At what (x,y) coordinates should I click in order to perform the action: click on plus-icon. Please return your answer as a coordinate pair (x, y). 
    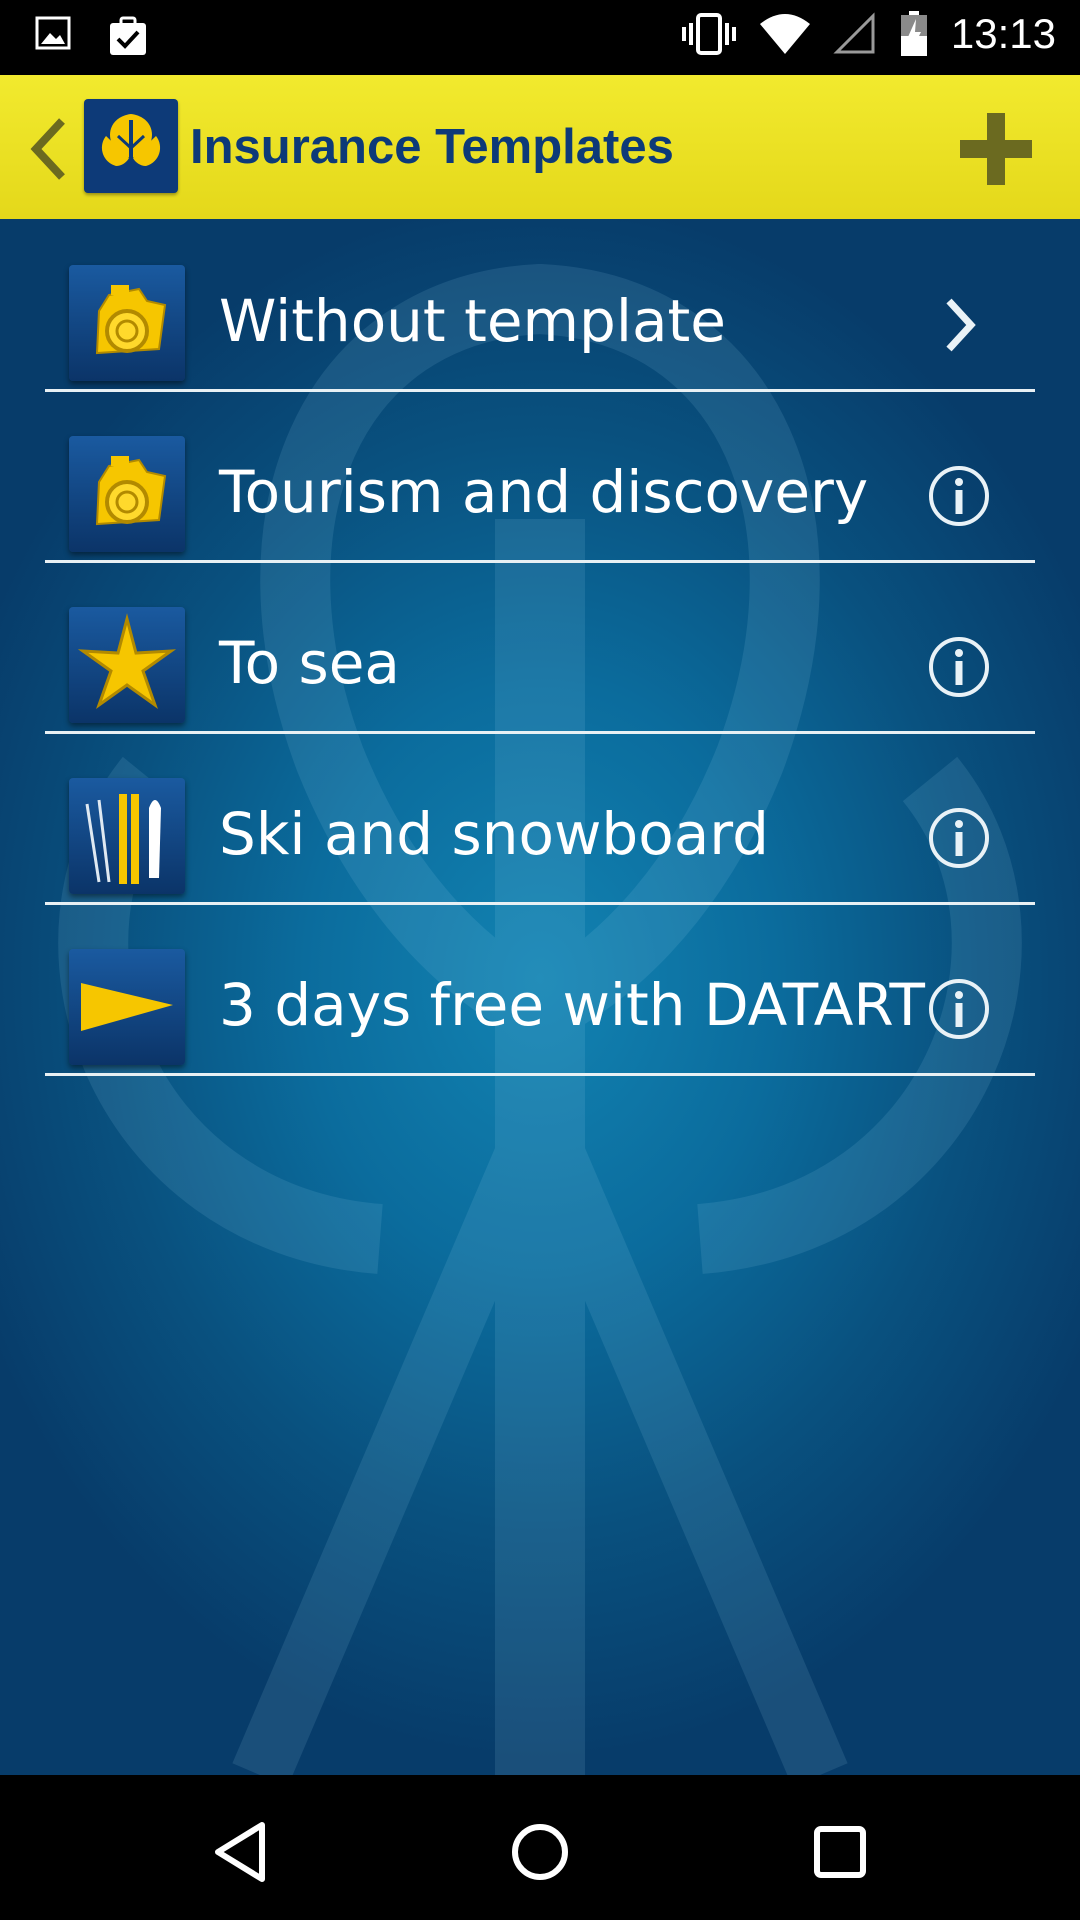
    Looking at the image, I should click on (996, 149).